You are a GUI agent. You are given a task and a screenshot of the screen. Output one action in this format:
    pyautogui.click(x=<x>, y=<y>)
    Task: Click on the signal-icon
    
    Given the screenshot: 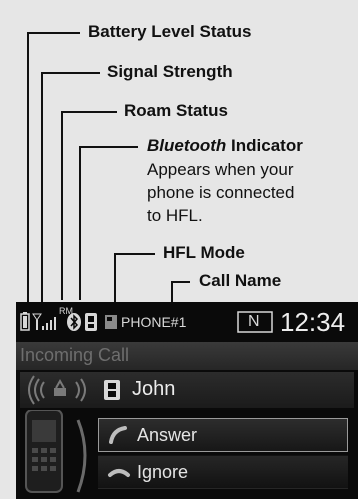 What is the action you would take?
    pyautogui.click(x=44, y=321)
    